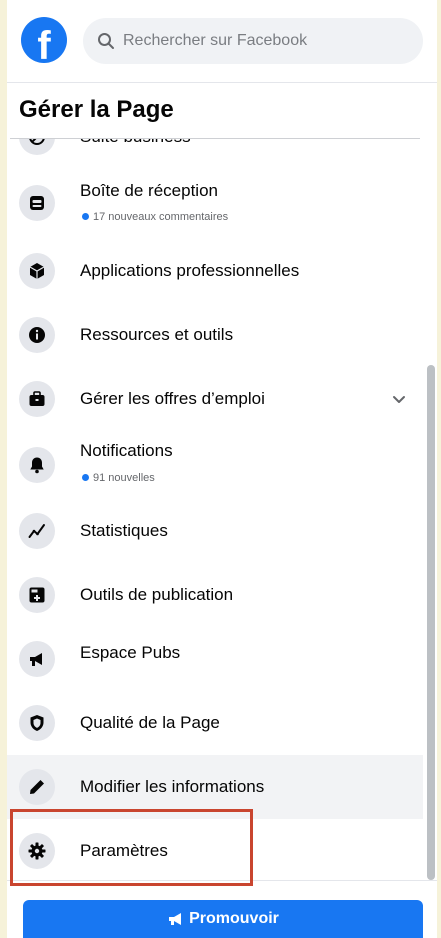 The height and width of the screenshot is (938, 441). What do you see at coordinates (96, 109) in the screenshot?
I see `page-title: Gérer la Page` at bounding box center [96, 109].